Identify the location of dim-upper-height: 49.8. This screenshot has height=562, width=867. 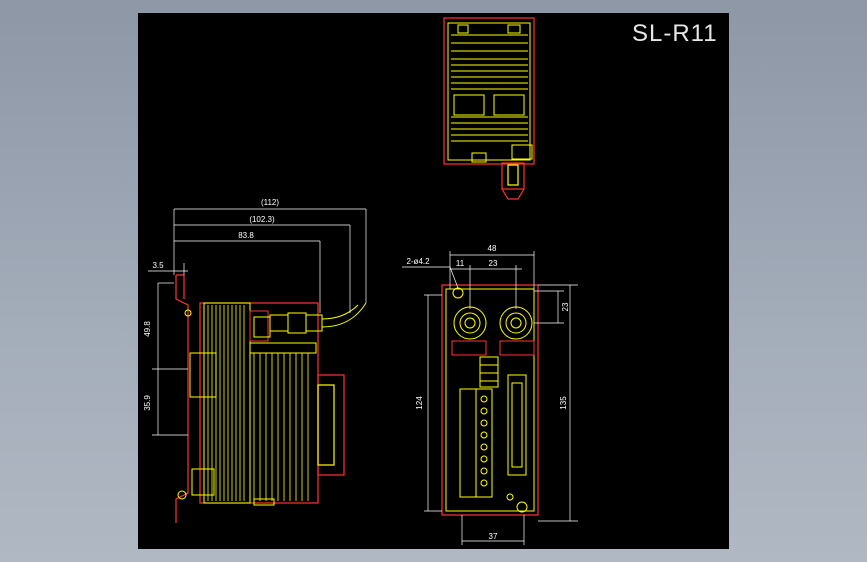
(147, 329).